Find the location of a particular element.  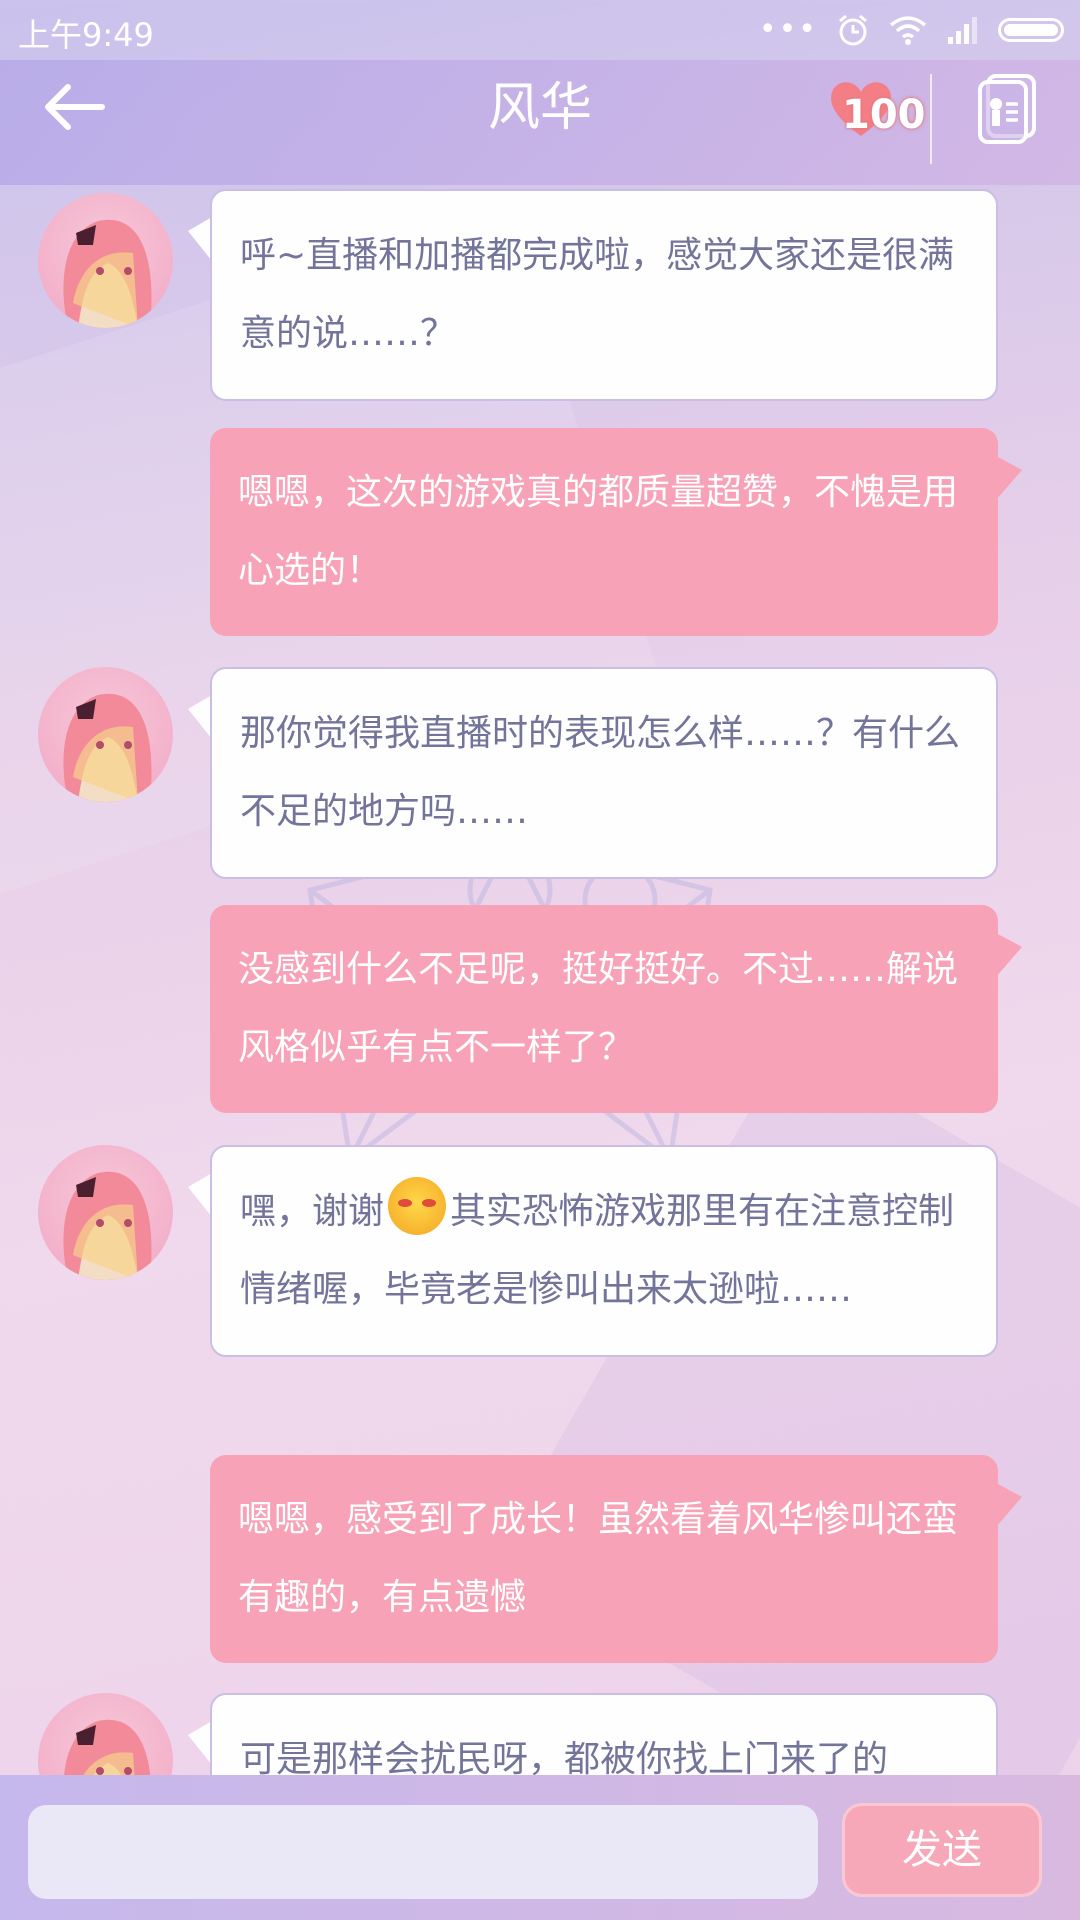

message-text: 嘿，谢谢 is located at coordinates (312, 1211).